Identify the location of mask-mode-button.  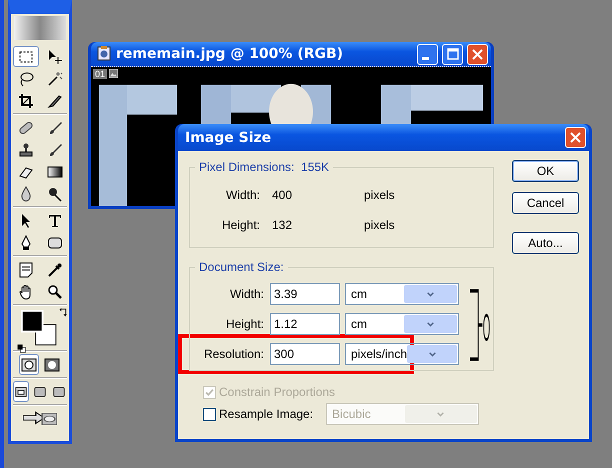
(28, 364).